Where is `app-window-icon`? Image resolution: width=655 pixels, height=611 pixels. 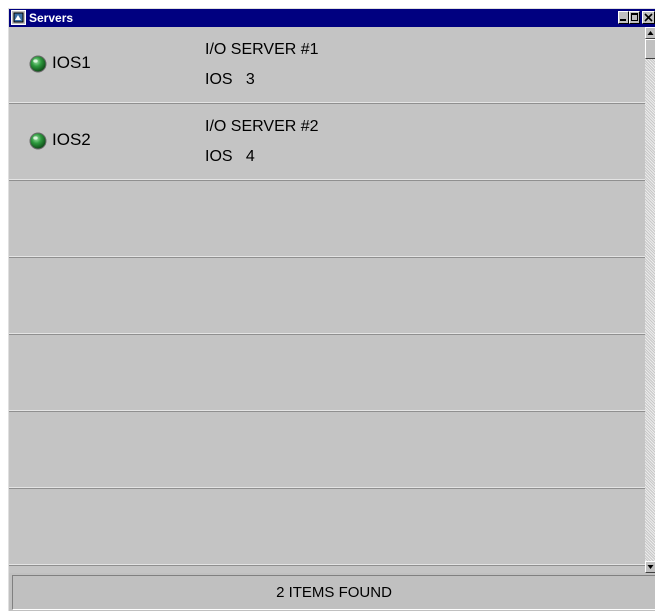 app-window-icon is located at coordinates (18, 17).